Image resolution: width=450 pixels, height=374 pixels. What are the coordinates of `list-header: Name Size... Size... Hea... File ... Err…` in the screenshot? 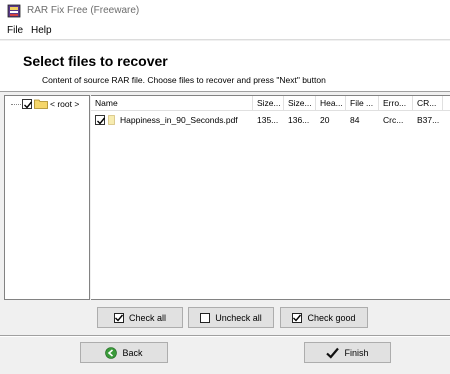 It's located at (270, 103).